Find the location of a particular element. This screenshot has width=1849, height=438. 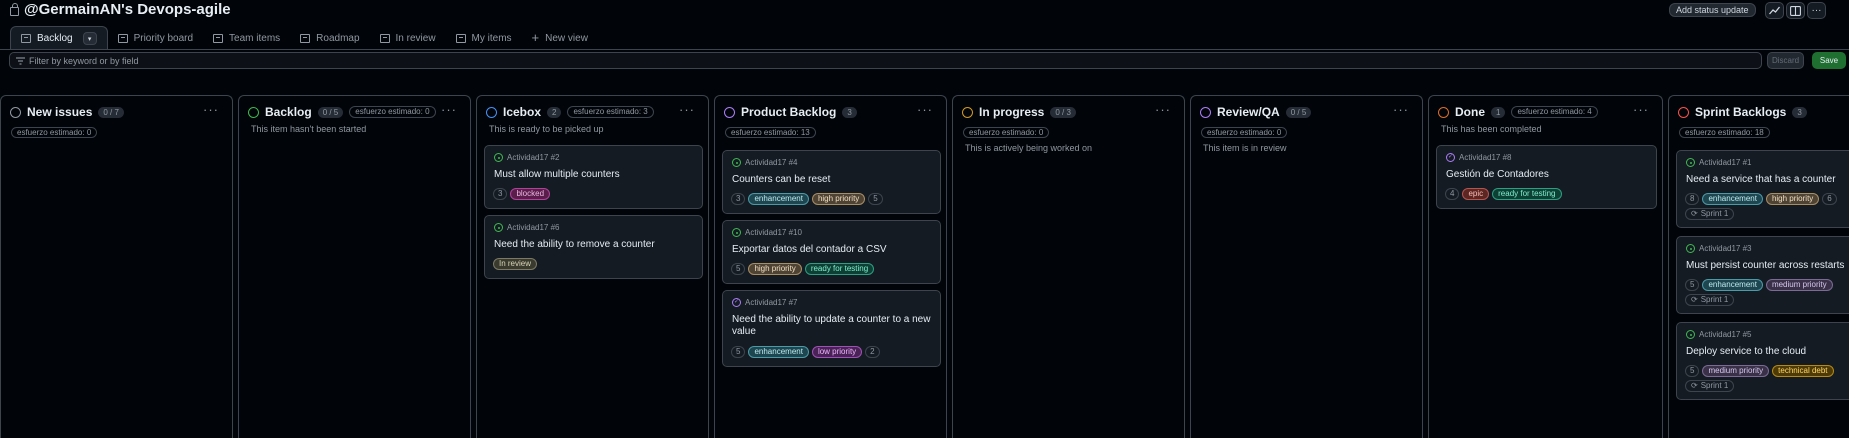

card-labels: 5 high priority ready for testing is located at coordinates (803, 269).